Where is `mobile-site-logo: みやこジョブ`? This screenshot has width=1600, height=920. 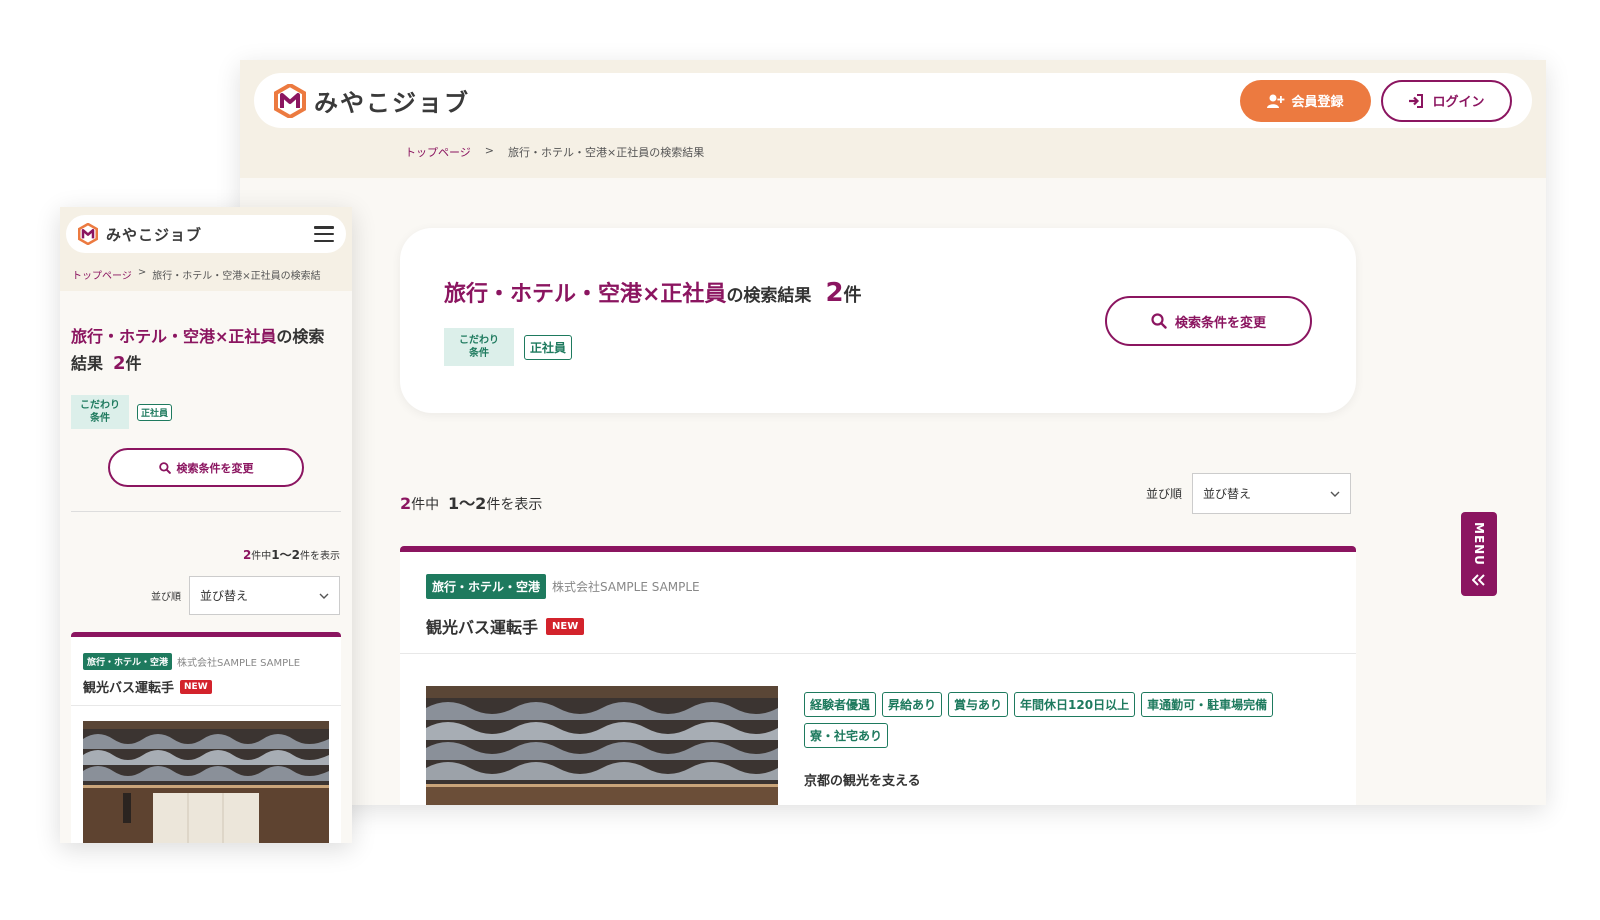
mobile-site-logo: みやこジョブ is located at coordinates (140, 234).